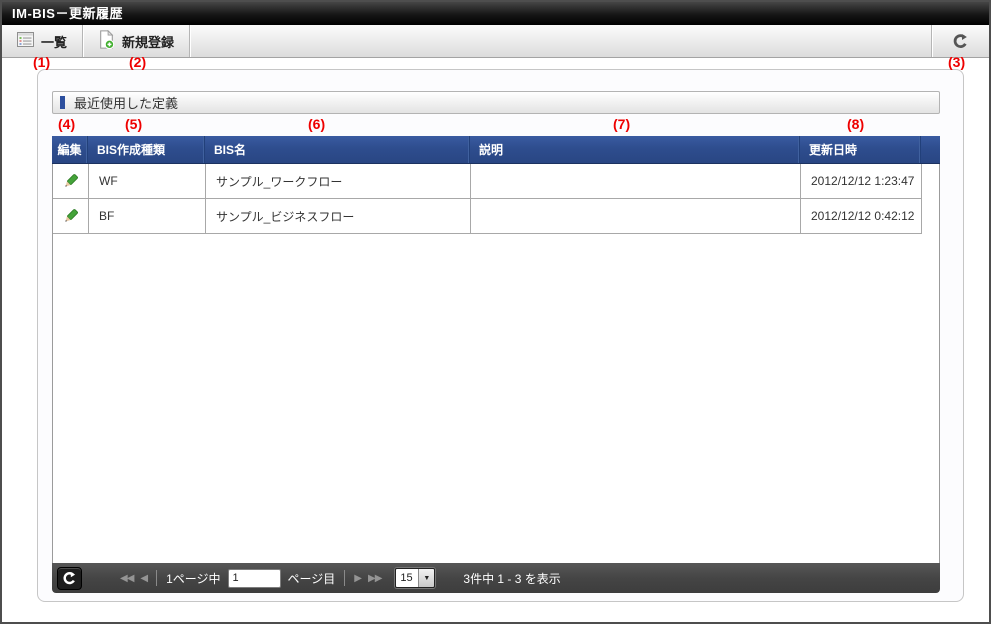 The height and width of the screenshot is (624, 991). I want to click on updated-cell: 2012/12/12 0:42:12, so click(861, 216).